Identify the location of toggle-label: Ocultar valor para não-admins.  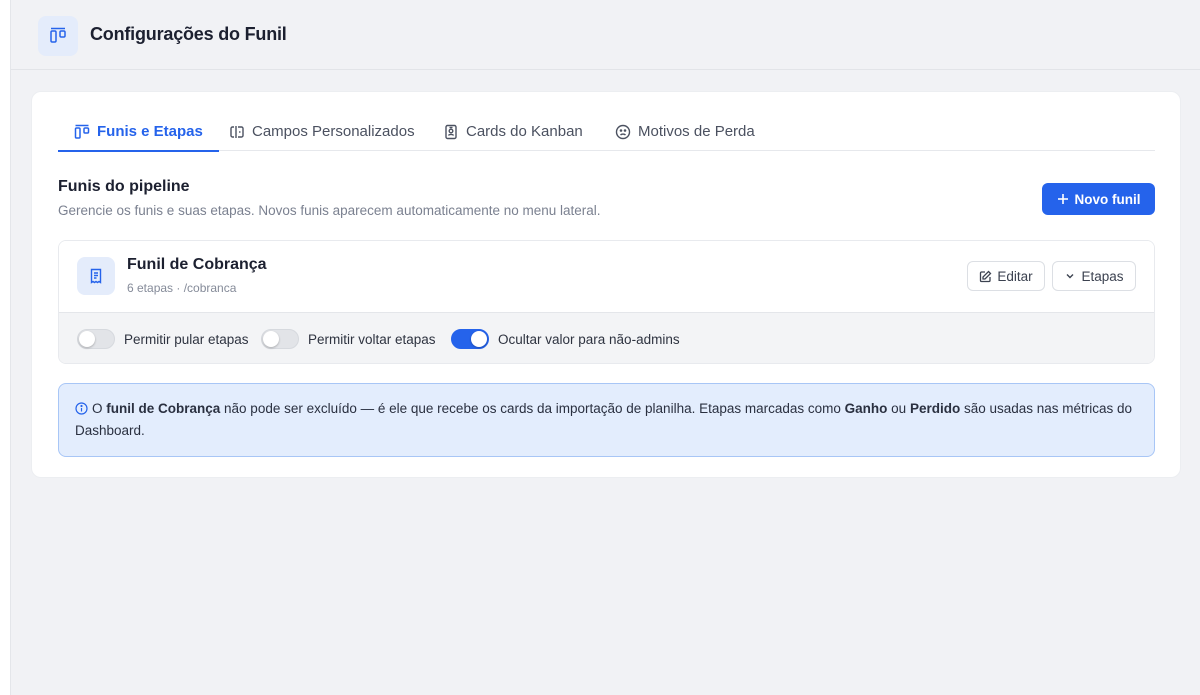
(589, 339).